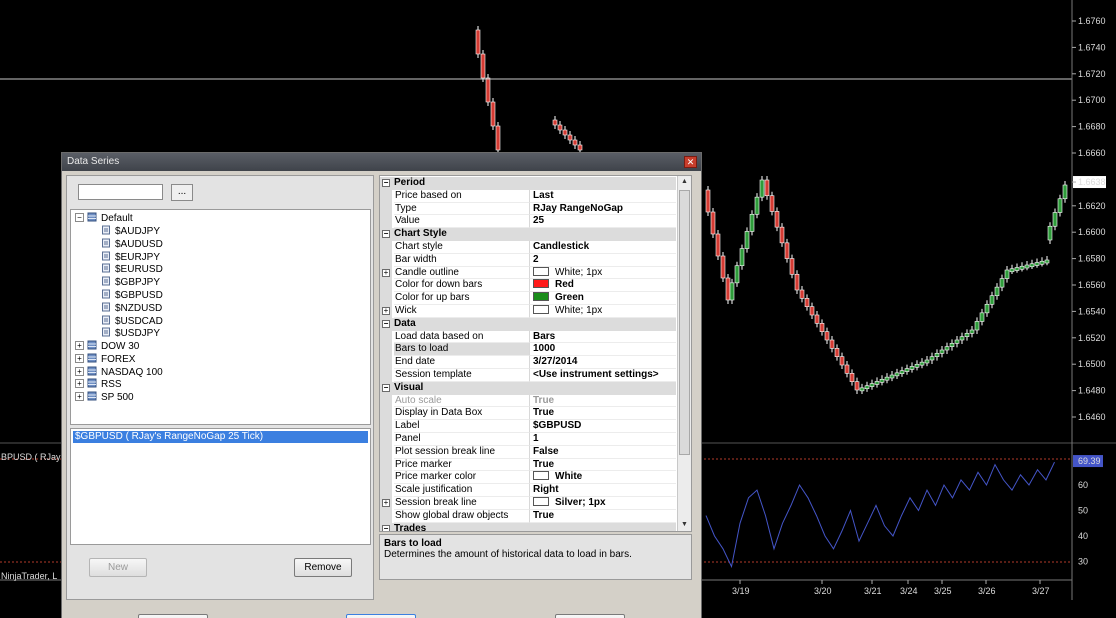 This screenshot has height=618, width=1116. Describe the element at coordinates (684, 322) in the screenshot. I see `scroll-thumb` at that location.